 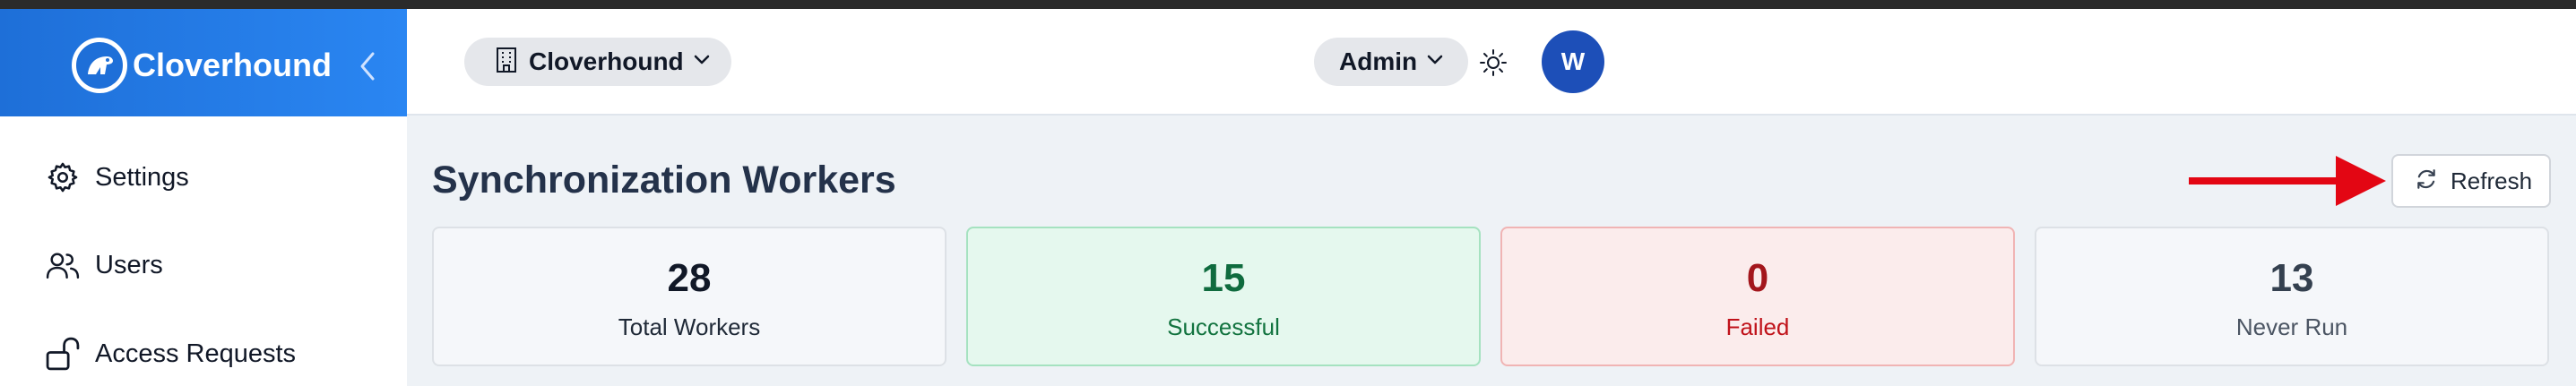 What do you see at coordinates (689, 326) in the screenshot?
I see `stat-label: Total Workers` at bounding box center [689, 326].